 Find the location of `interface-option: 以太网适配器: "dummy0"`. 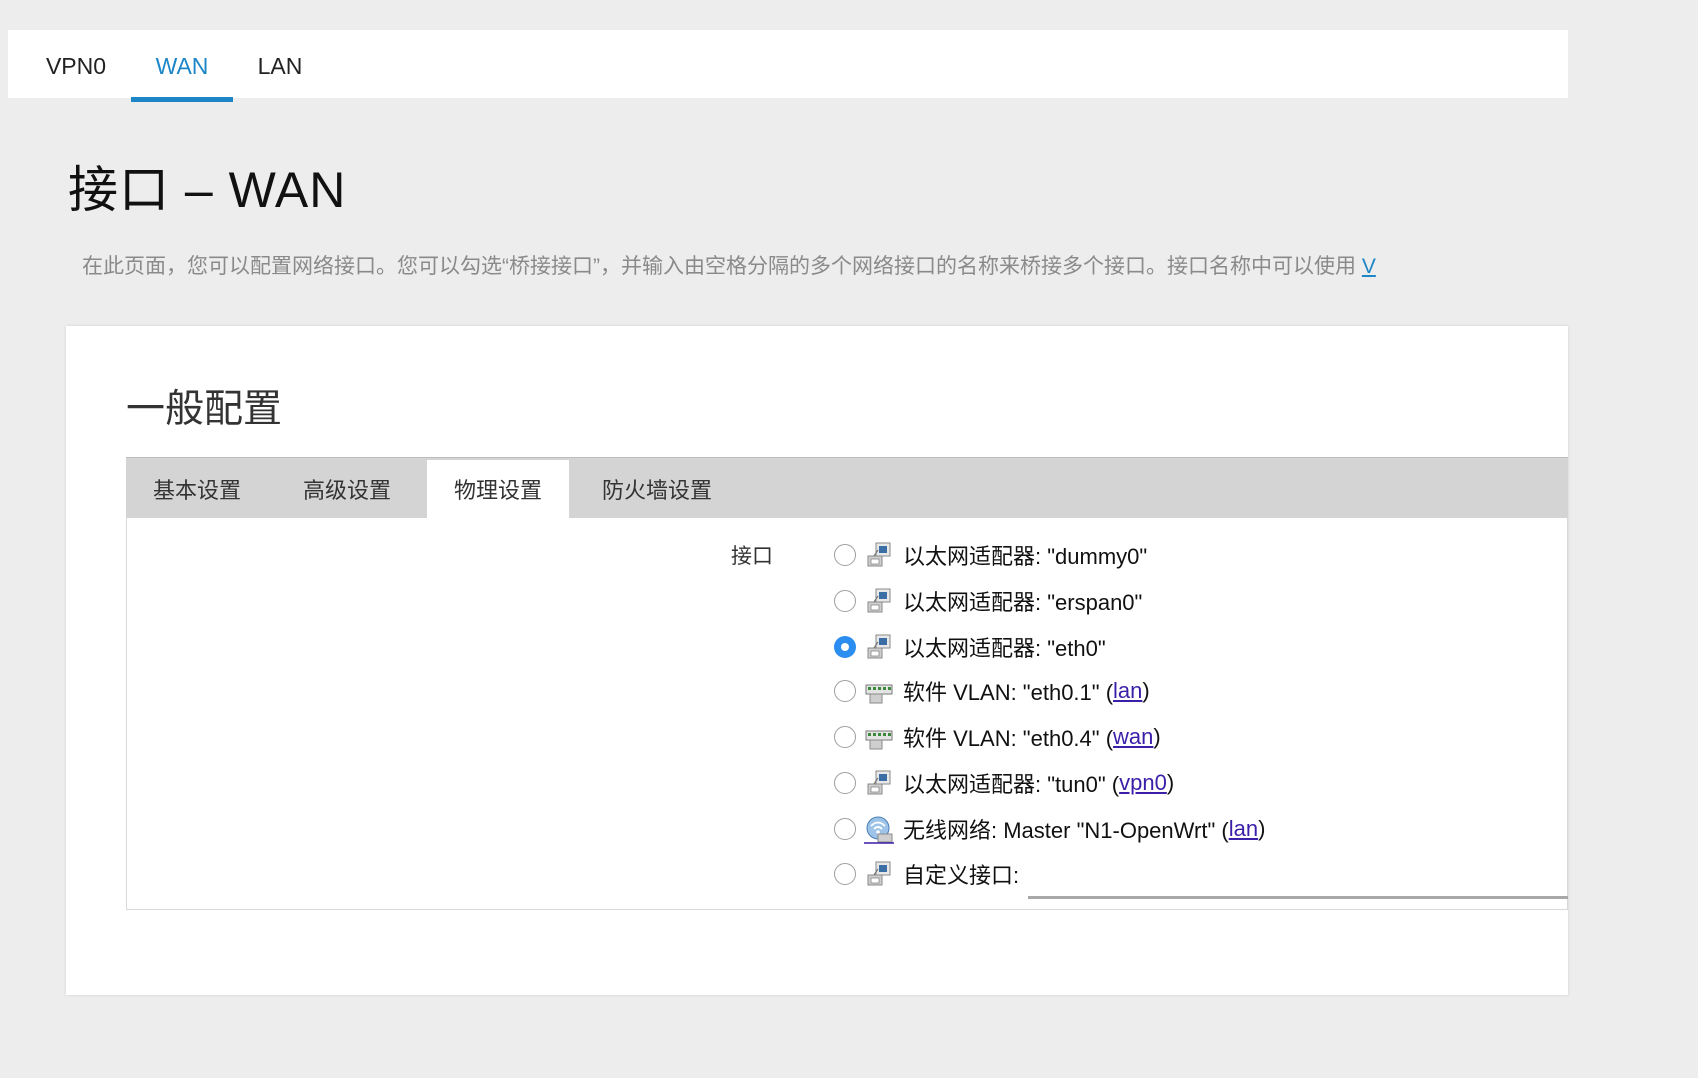

interface-option: 以太网适配器: "dummy0" is located at coordinates (990, 555).